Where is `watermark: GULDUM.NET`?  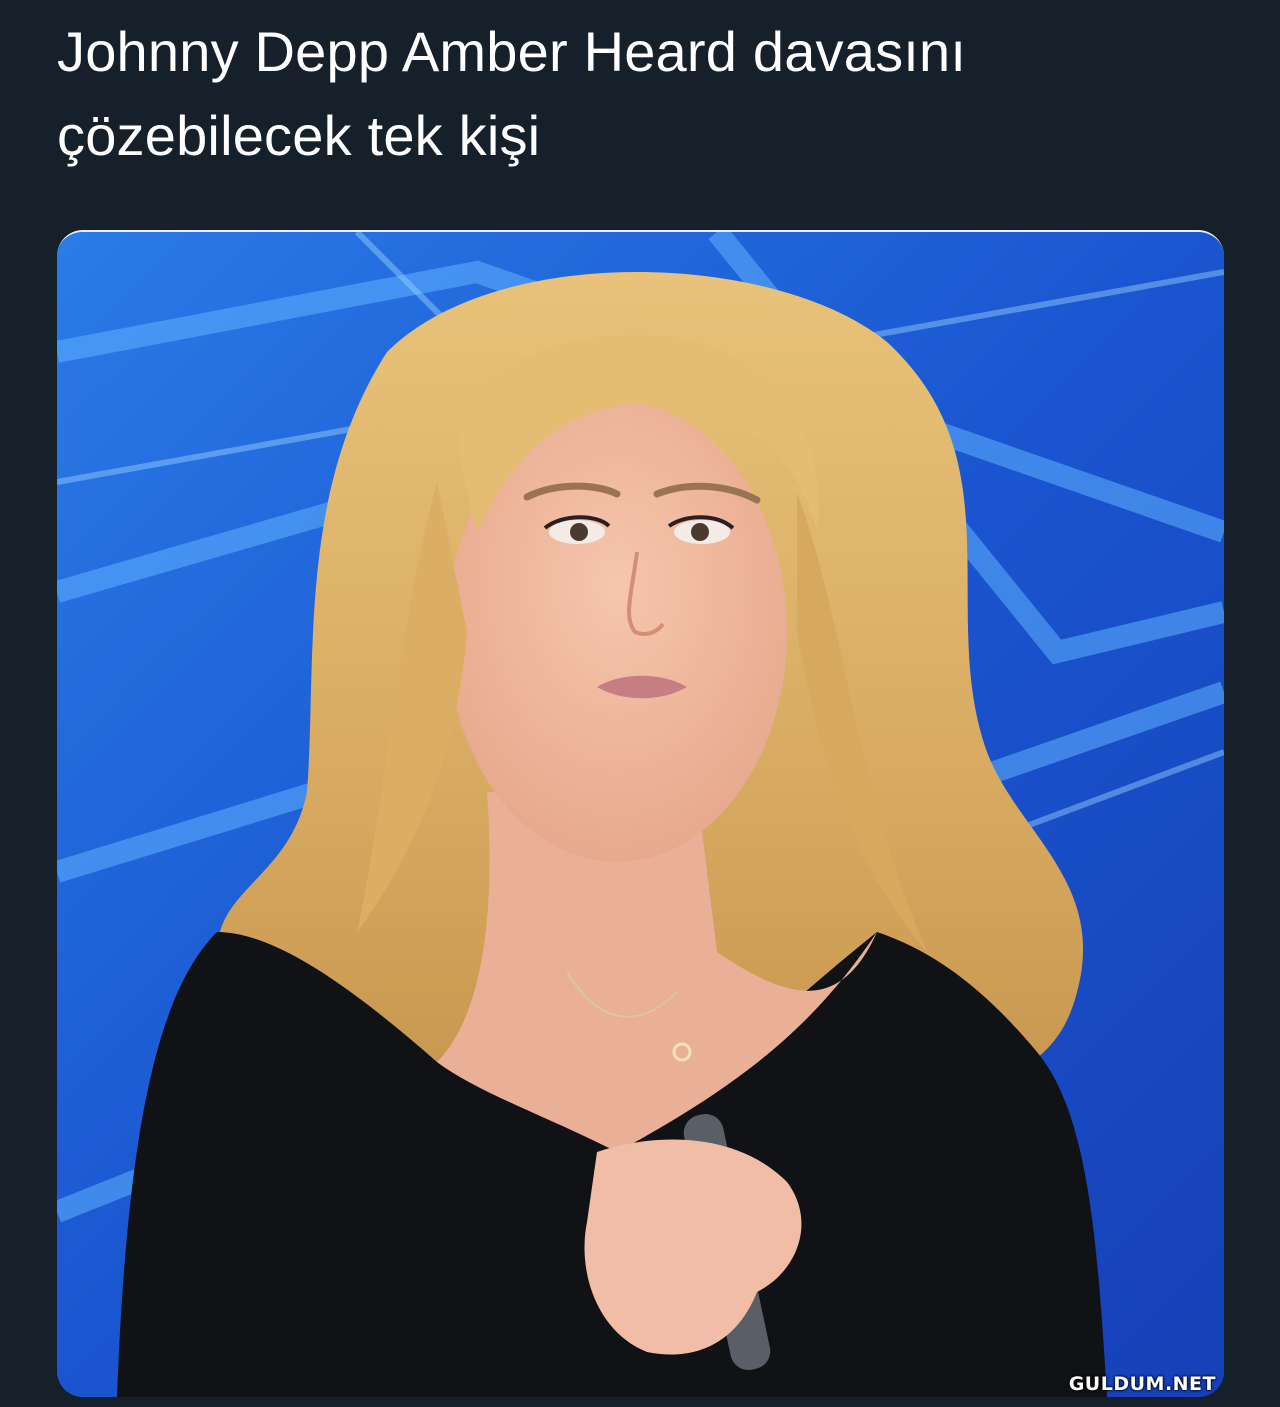 watermark: GULDUM.NET is located at coordinates (1142, 1384).